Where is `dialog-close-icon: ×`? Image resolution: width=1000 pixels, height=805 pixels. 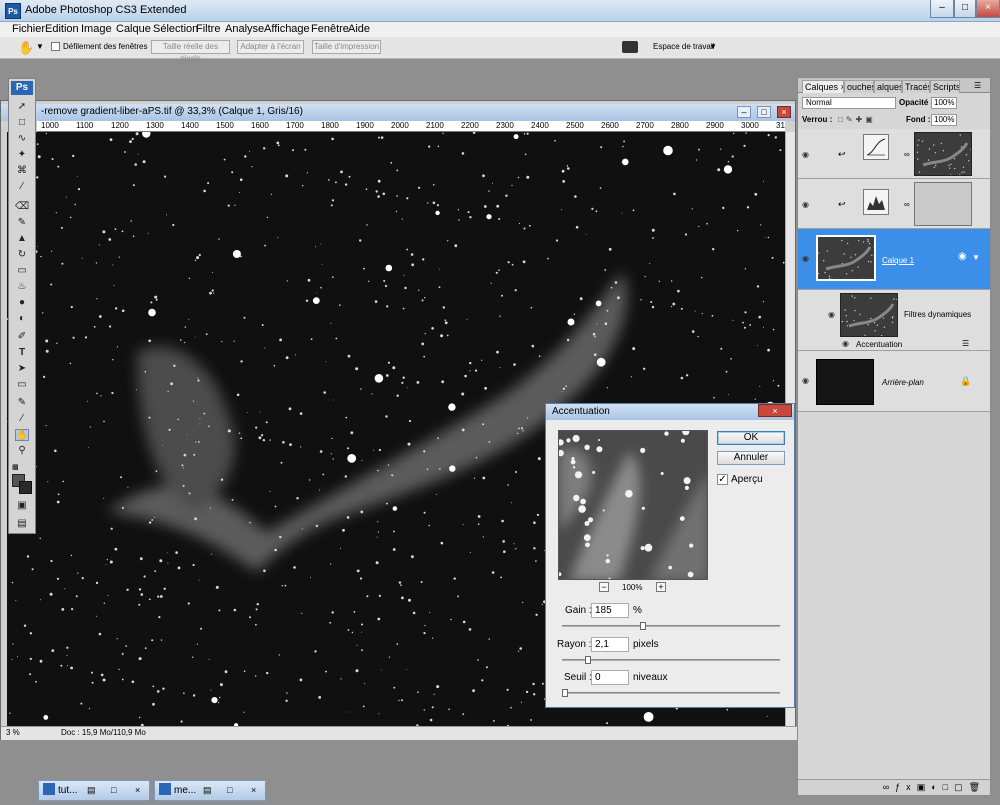 dialog-close-icon: × is located at coordinates (775, 410).